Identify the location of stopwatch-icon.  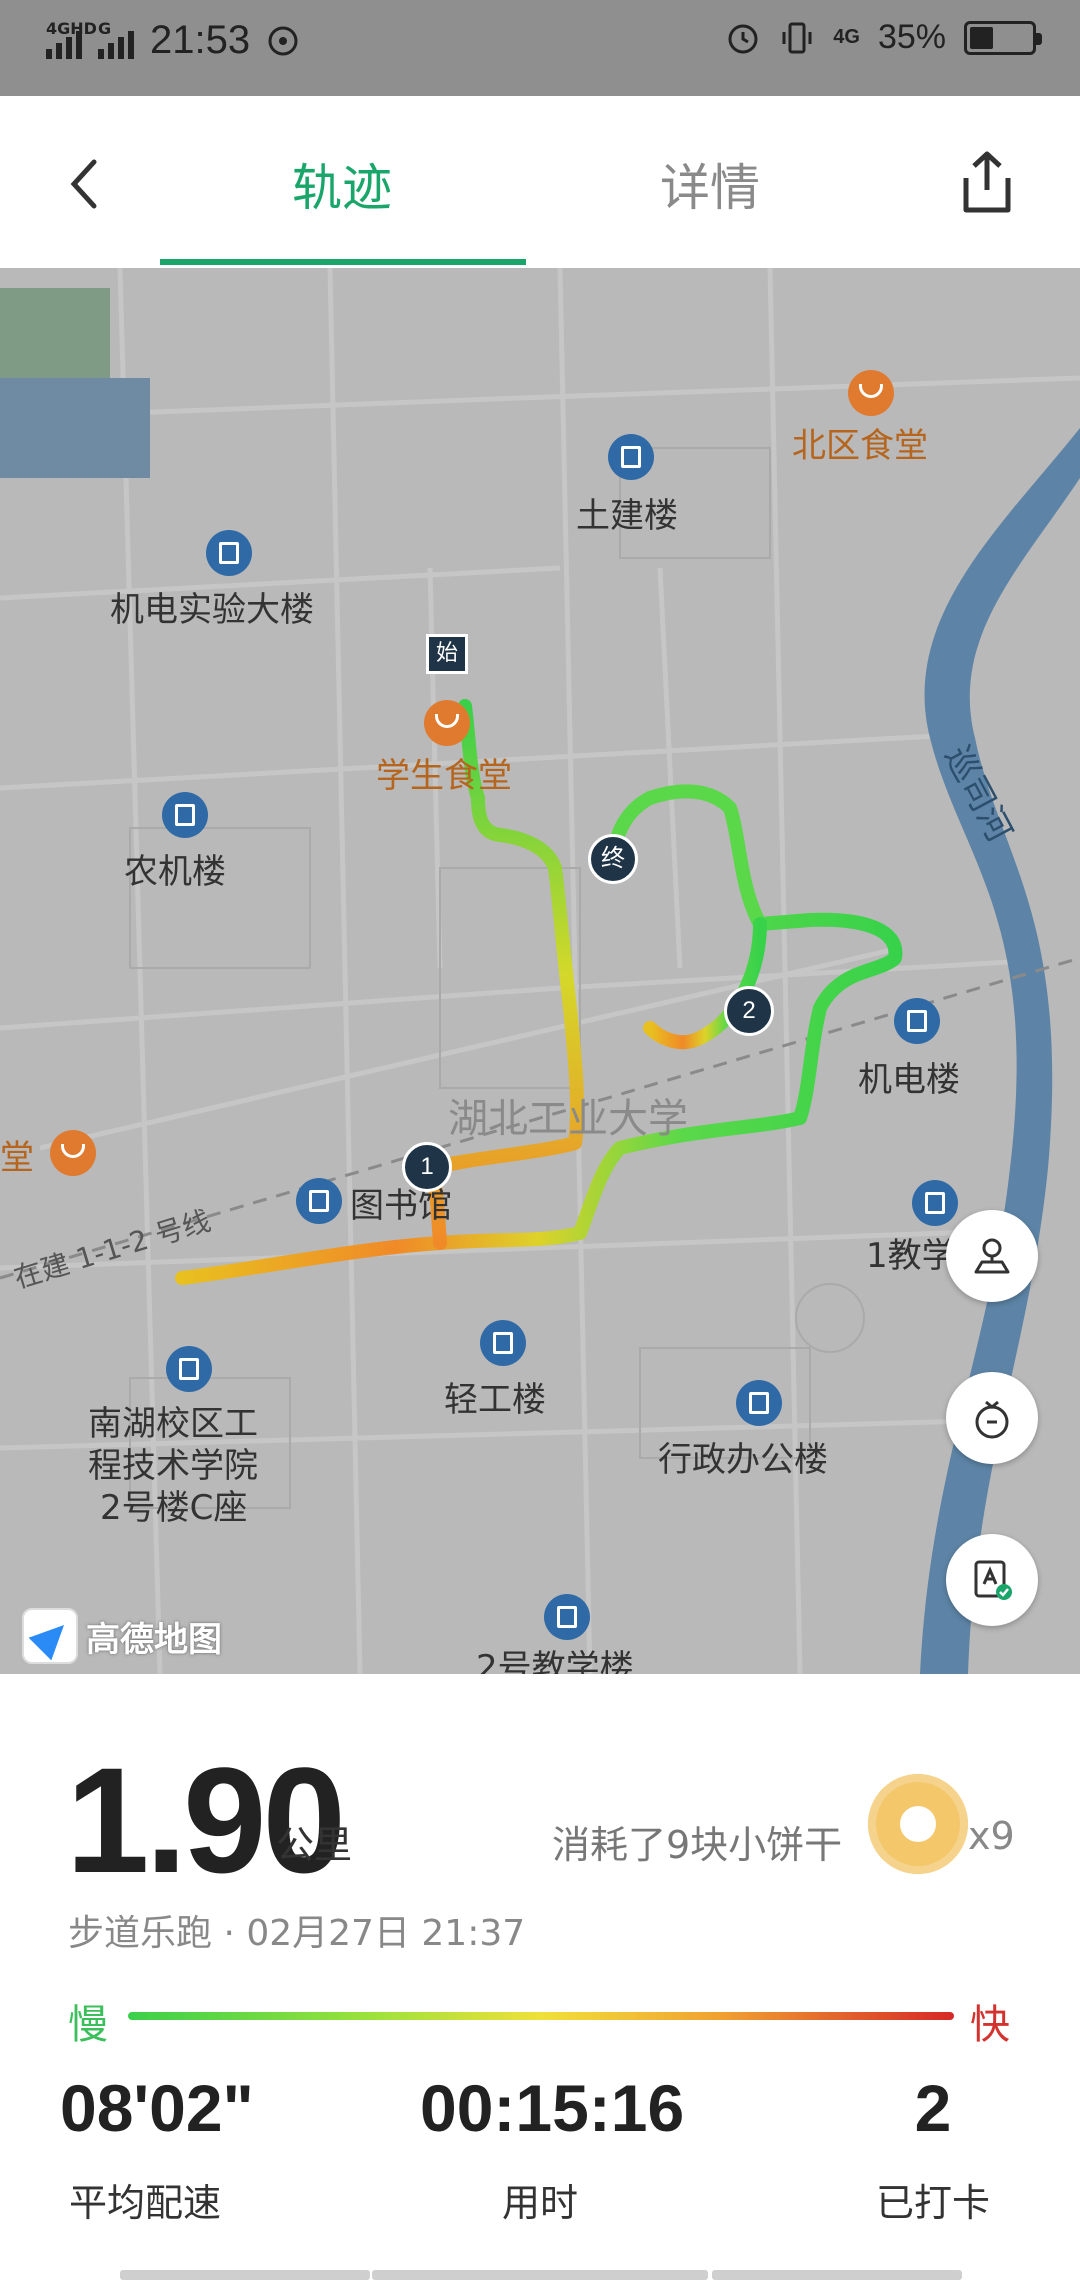
(992, 1419).